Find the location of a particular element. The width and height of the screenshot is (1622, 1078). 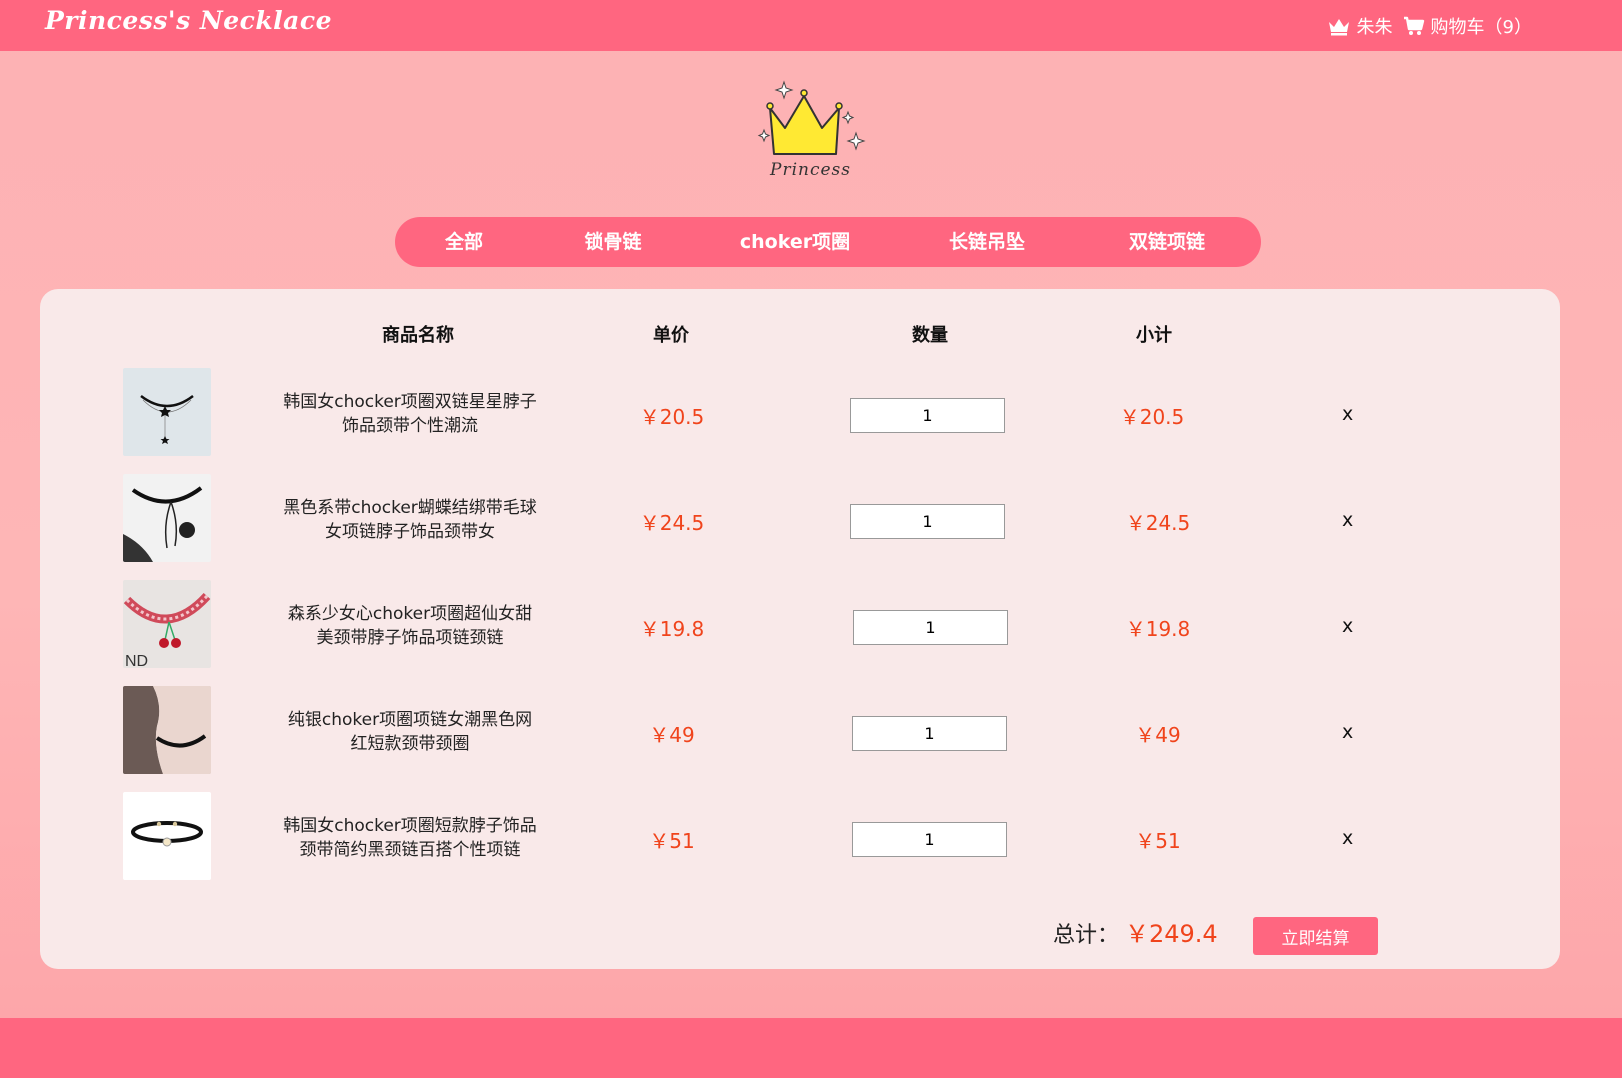

category-nav: 全部 锁骨链 choker项圈 长链吊坠 双链项链 is located at coordinates (828, 242).